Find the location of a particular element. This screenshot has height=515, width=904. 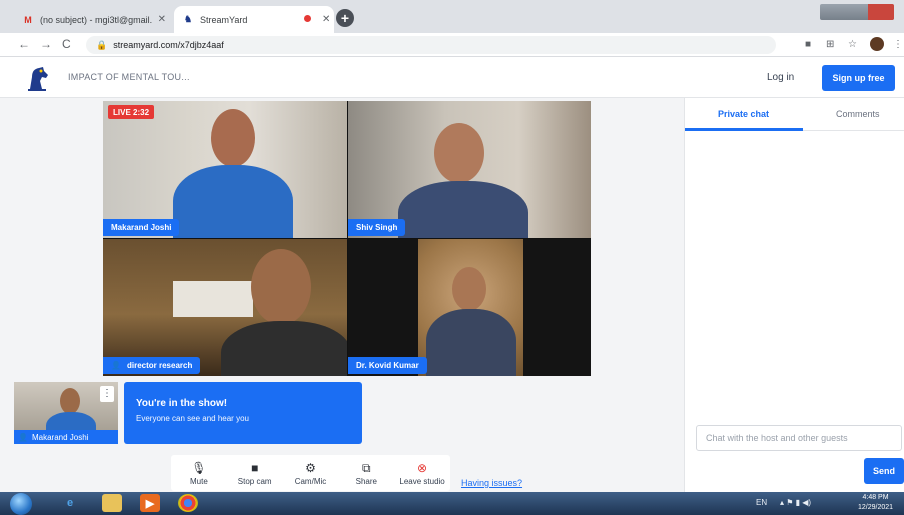

participant-name: 👤 director research is located at coordinates (152, 365).